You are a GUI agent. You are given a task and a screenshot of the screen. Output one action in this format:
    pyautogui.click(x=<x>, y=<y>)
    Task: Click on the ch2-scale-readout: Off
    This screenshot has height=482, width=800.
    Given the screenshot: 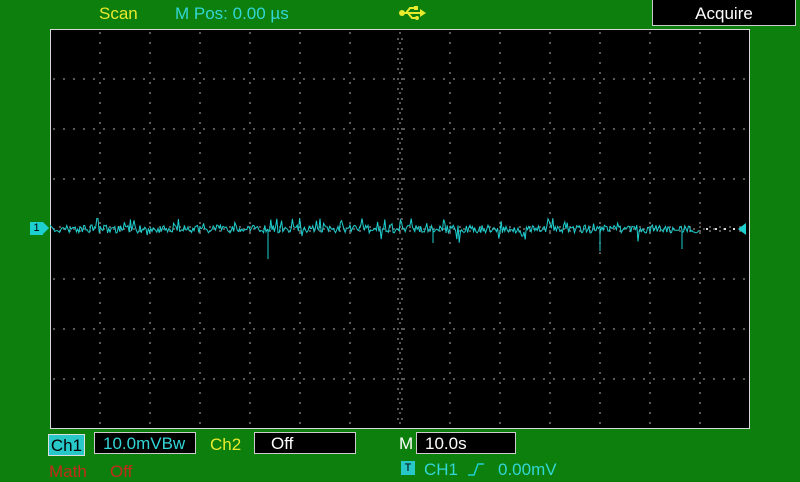 What is the action you would take?
    pyautogui.click(x=305, y=443)
    